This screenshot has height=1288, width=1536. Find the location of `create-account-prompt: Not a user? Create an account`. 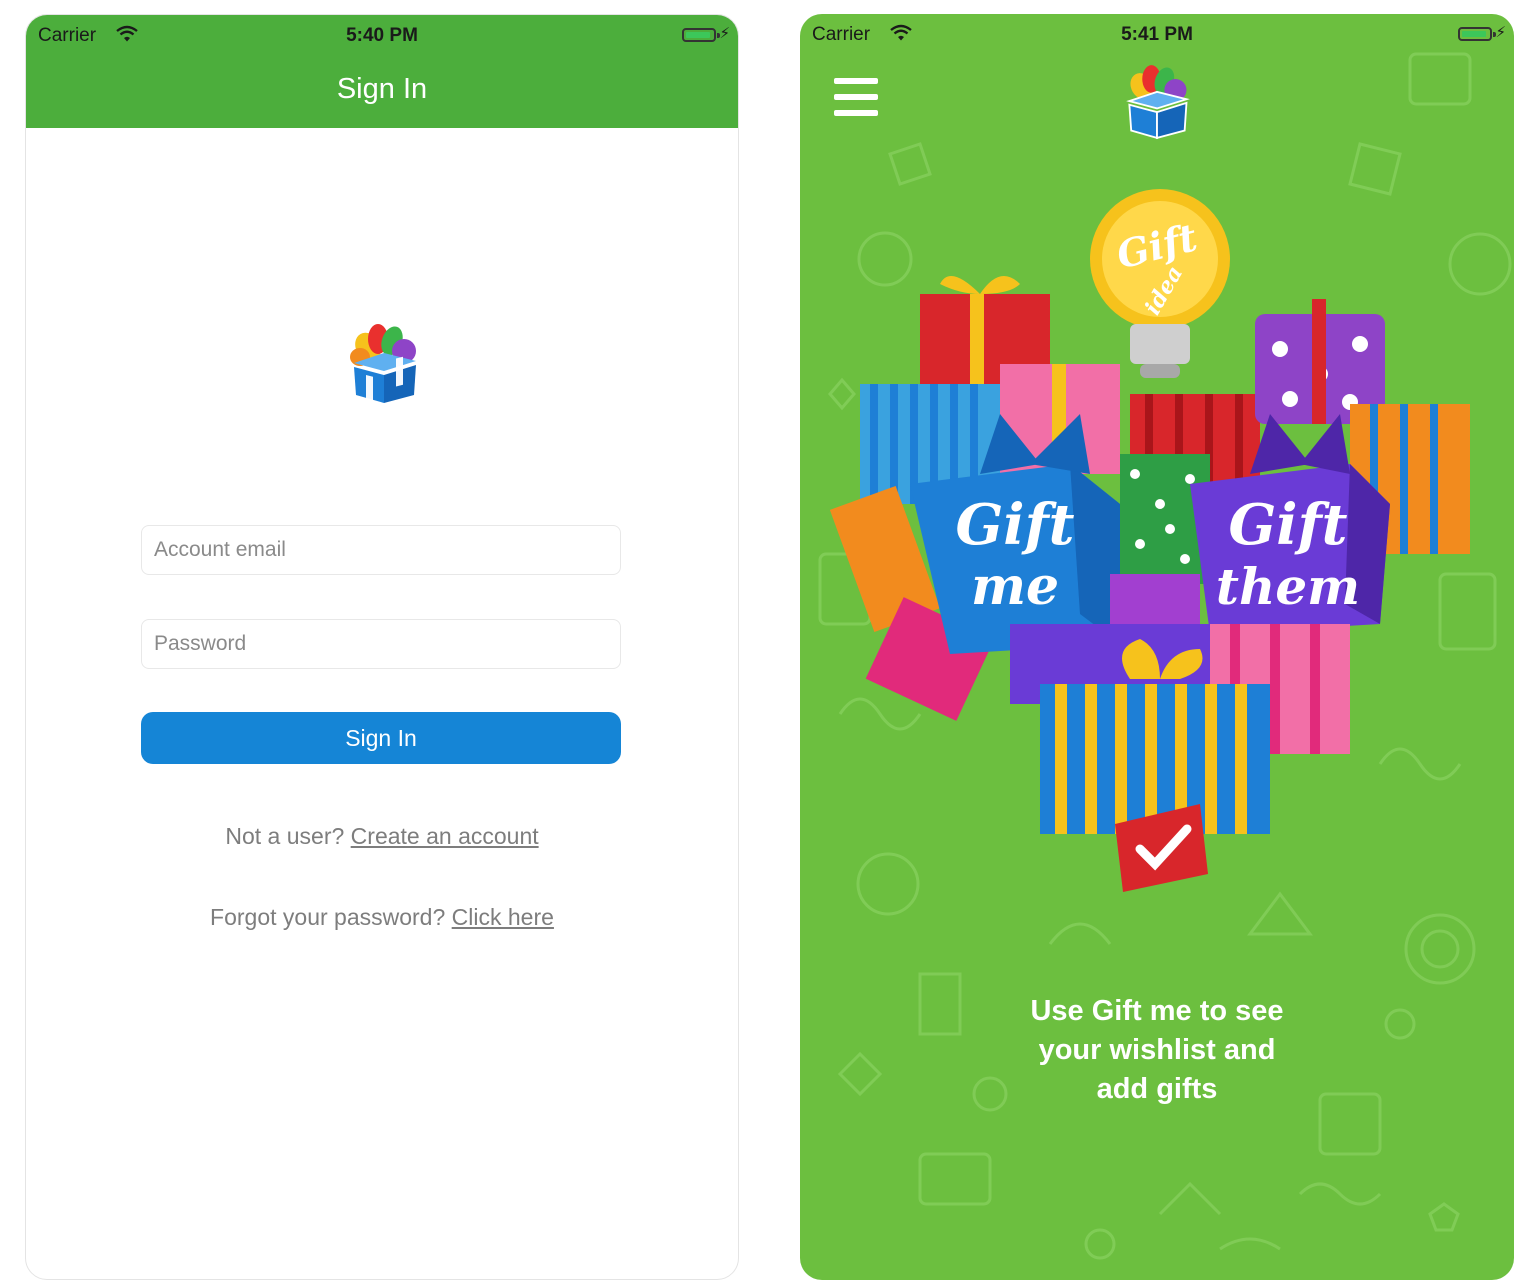

create-account-prompt: Not a user? Create an account is located at coordinates (382, 836).